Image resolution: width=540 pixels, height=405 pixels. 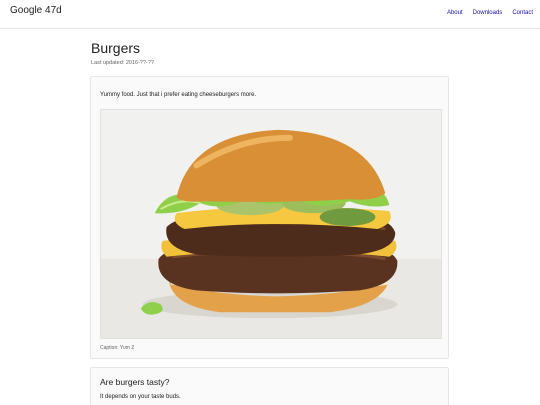 What do you see at coordinates (522, 13) in the screenshot?
I see `nav-contact-link: Contact` at bounding box center [522, 13].